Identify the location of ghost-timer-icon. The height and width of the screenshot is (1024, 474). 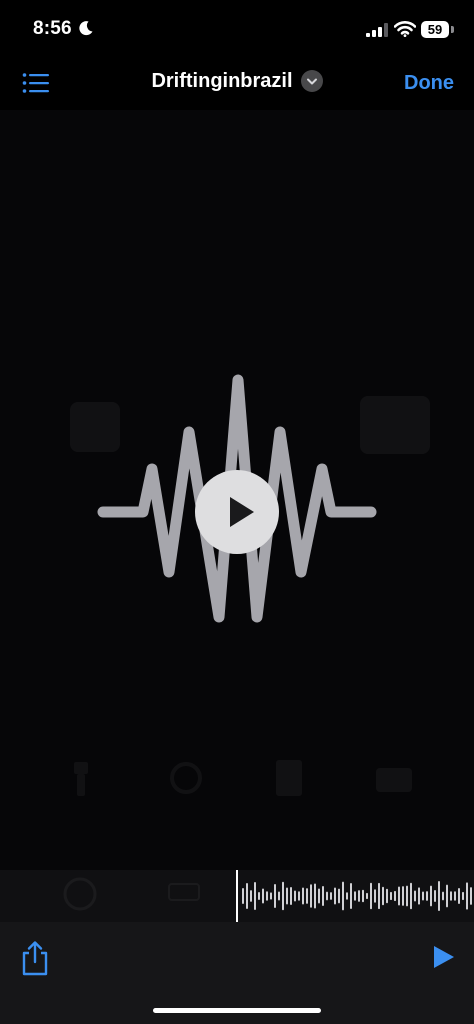
(186, 778).